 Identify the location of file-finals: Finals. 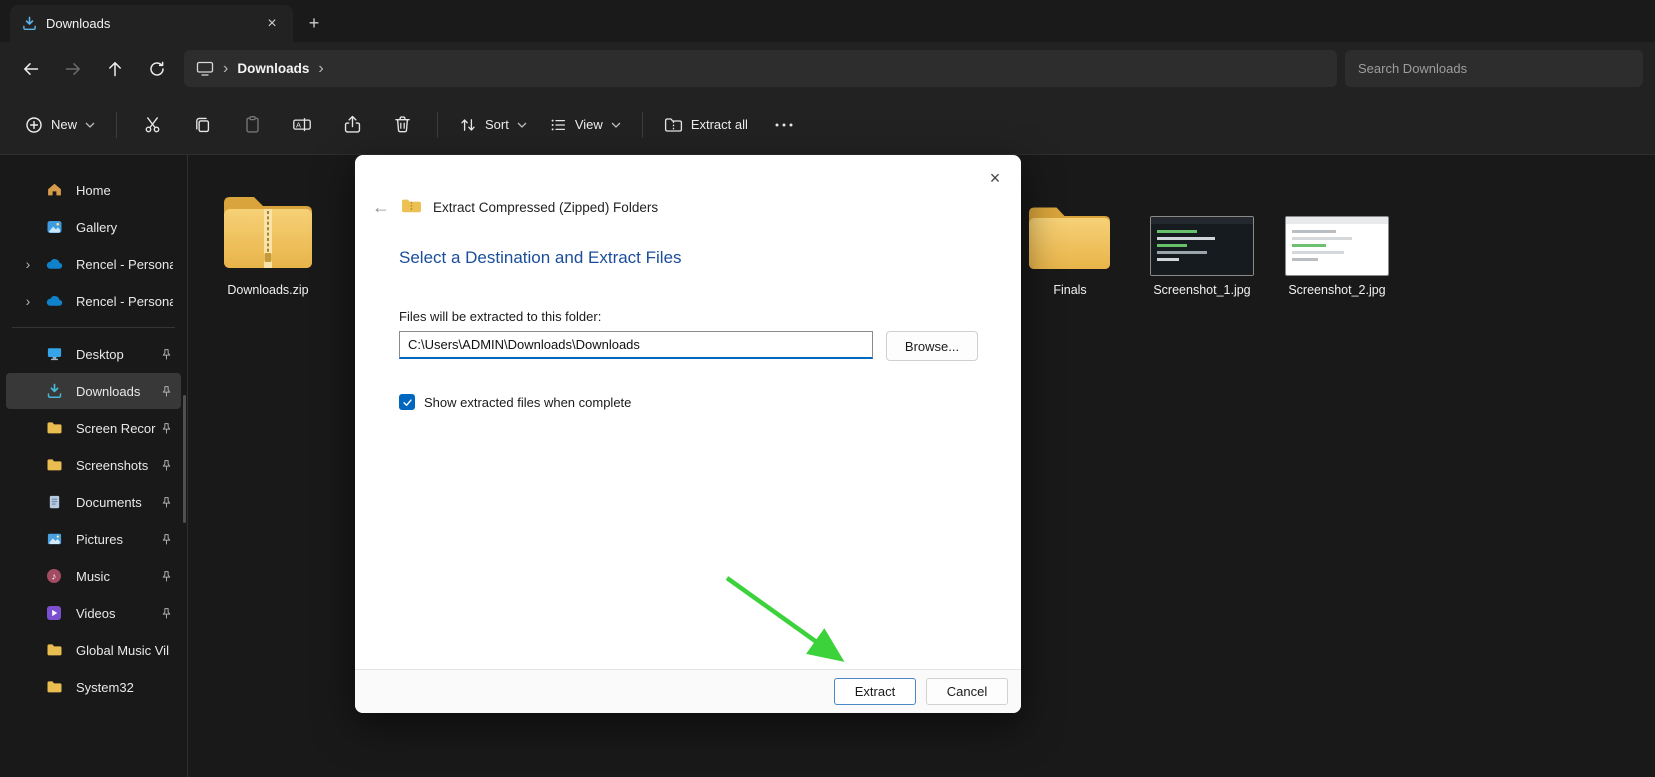
(1070, 231).